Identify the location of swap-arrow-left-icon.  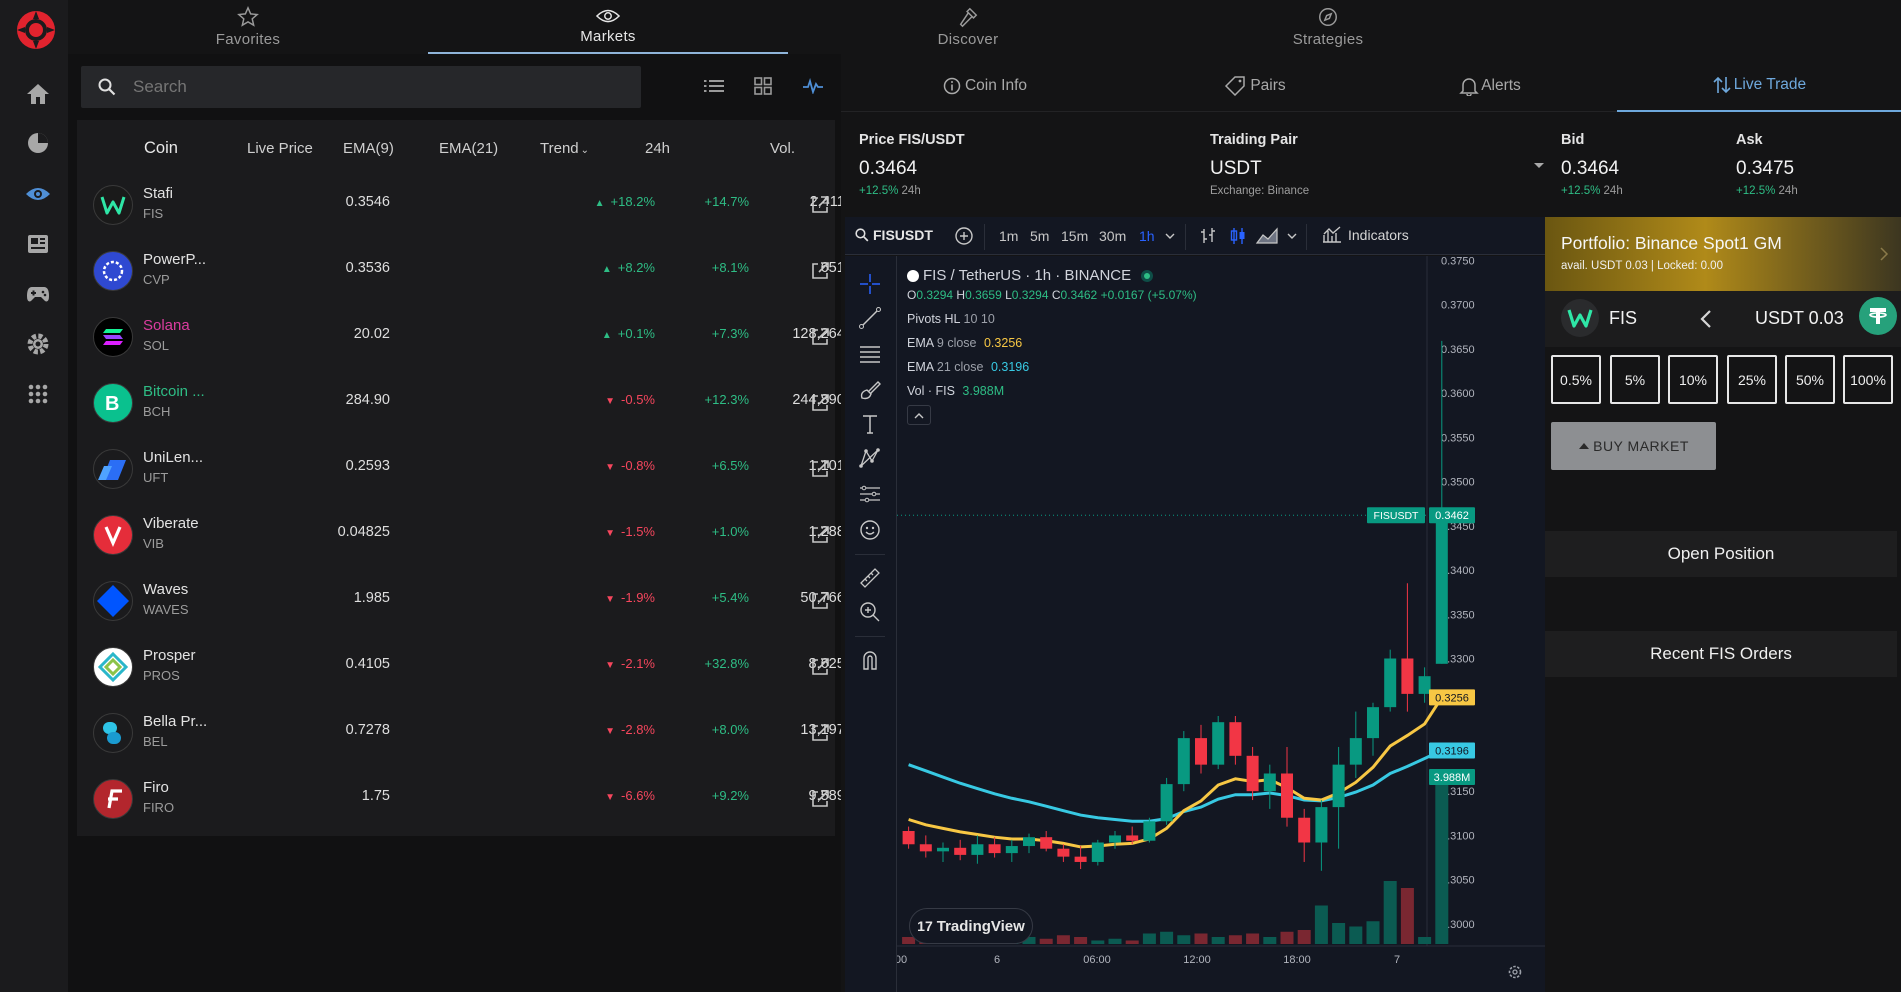
(1706, 319).